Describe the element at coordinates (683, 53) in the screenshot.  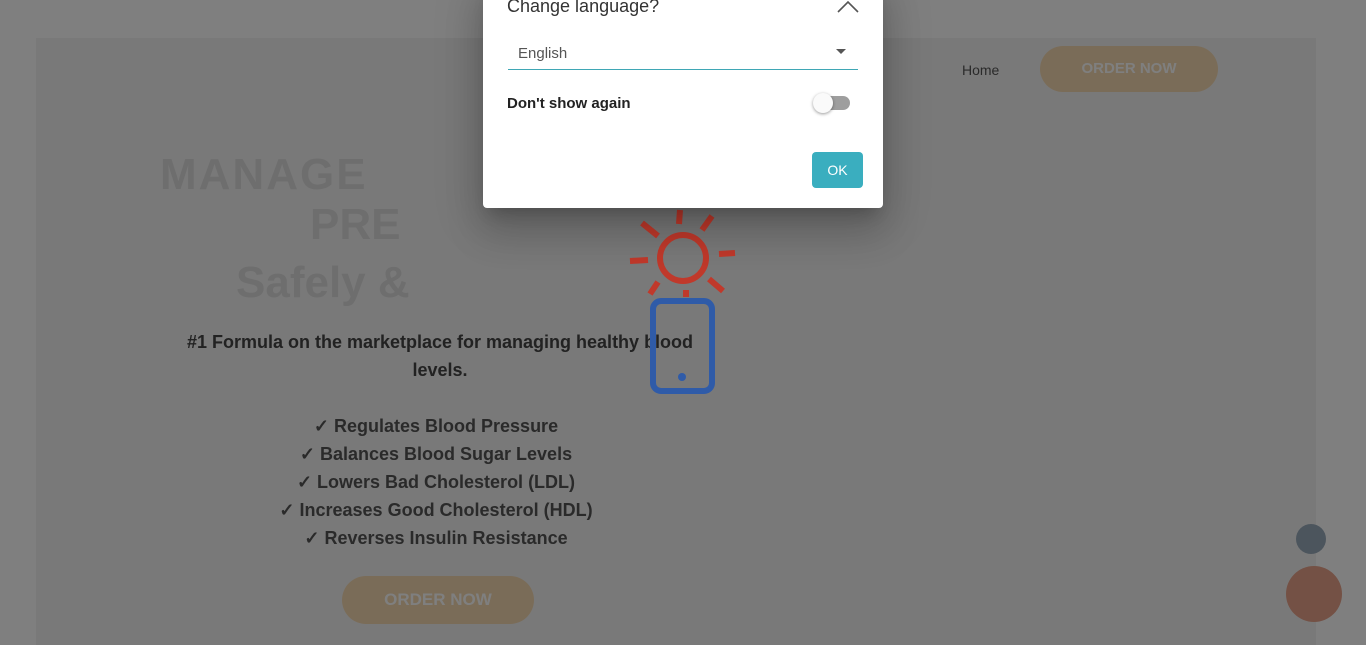
I see `language-select: English` at that location.